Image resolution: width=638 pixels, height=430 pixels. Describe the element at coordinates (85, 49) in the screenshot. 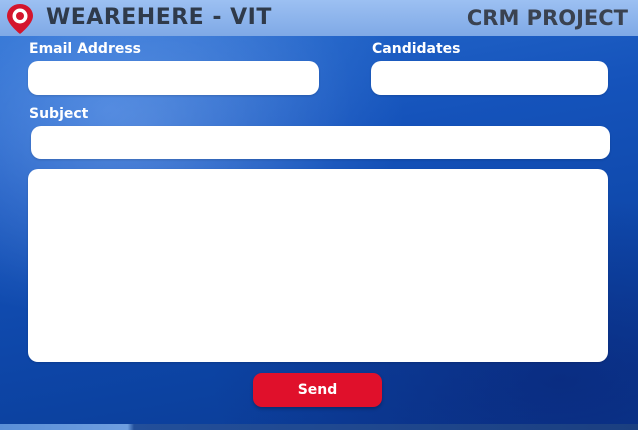

I see `email-label: Email Address` at that location.